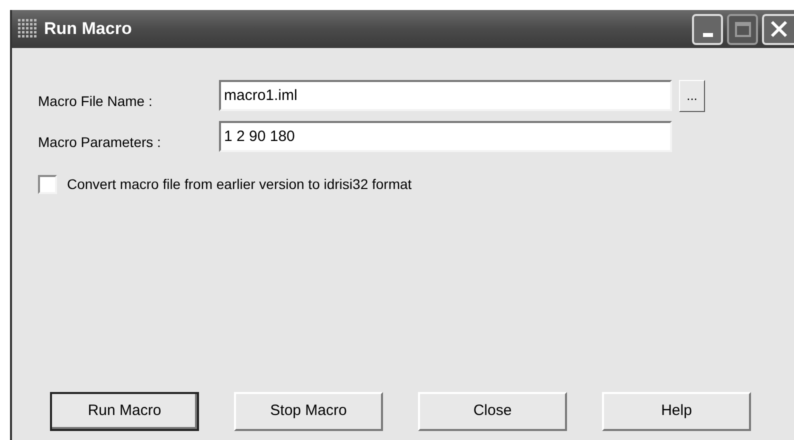  What do you see at coordinates (100, 142) in the screenshot?
I see `field-label: Macro Parameters :` at bounding box center [100, 142].